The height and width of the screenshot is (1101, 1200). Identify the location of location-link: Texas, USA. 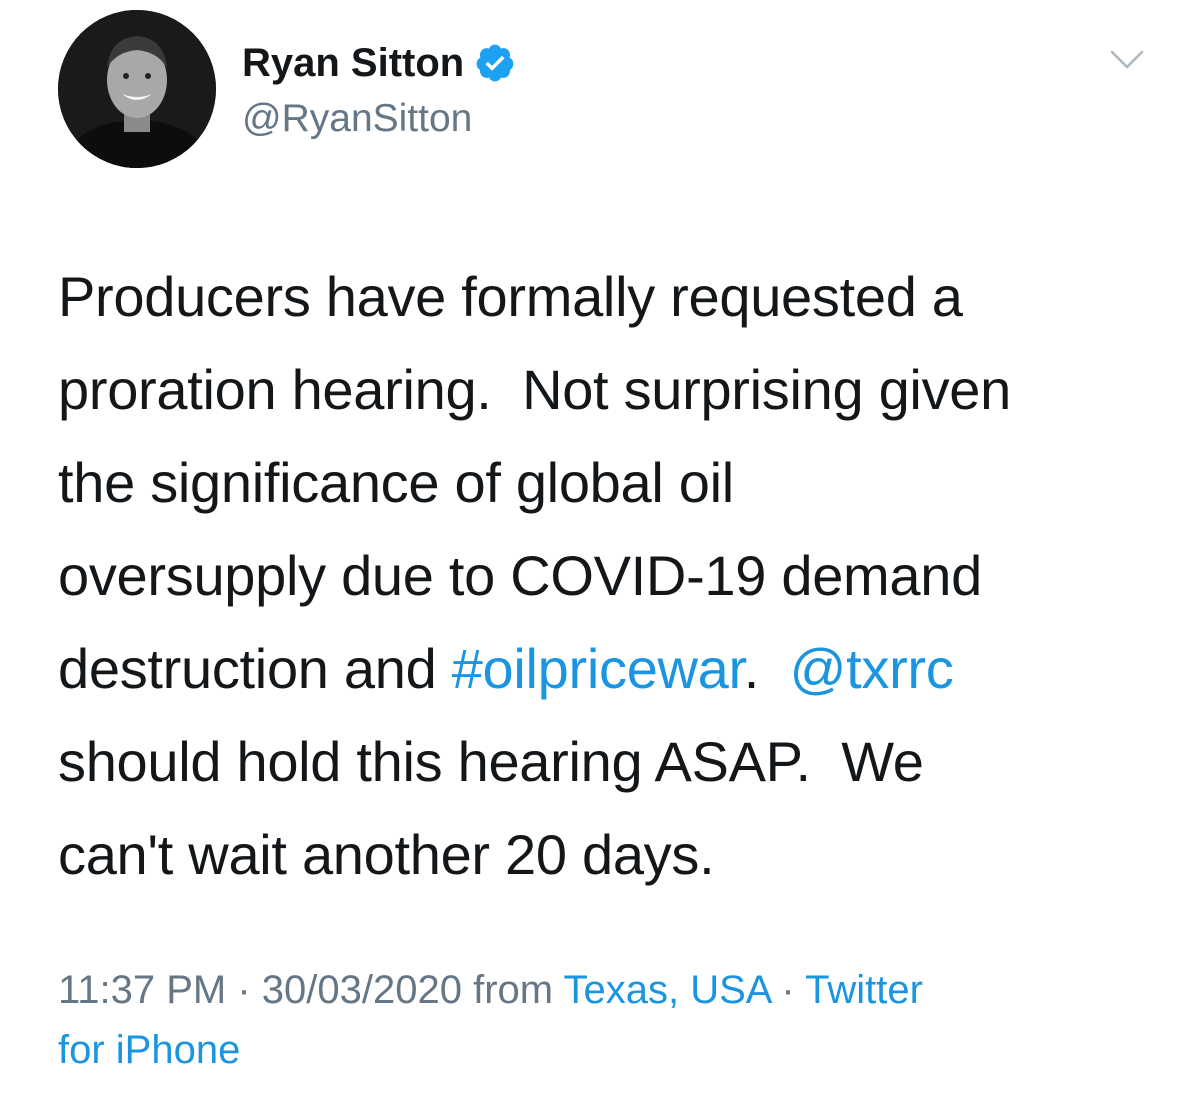
(667, 990).